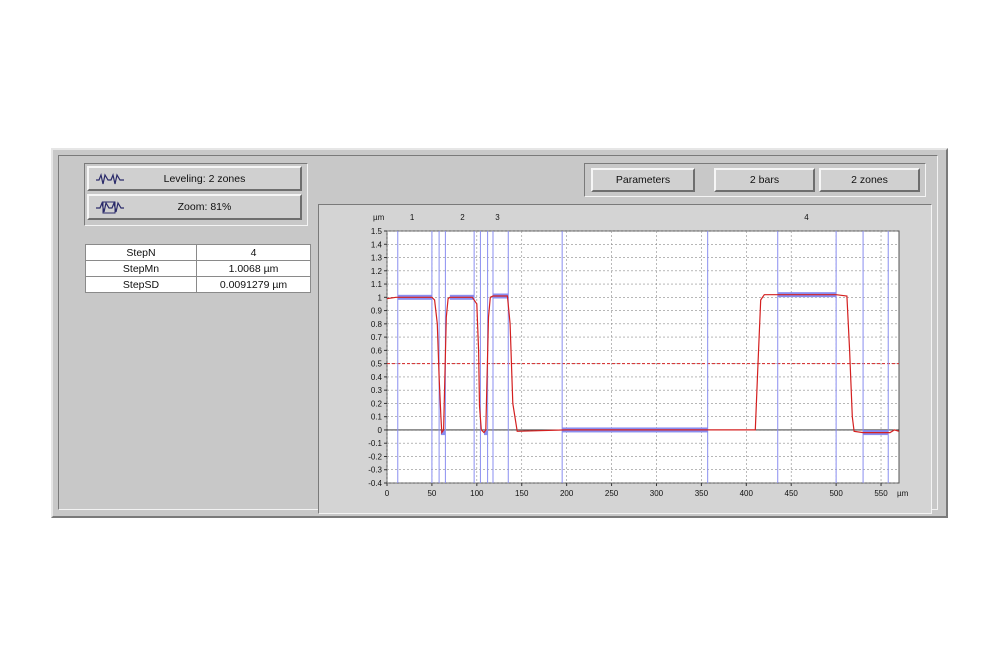 Image resolution: width=1000 pixels, height=668 pixels. What do you see at coordinates (110, 207) in the screenshot?
I see `zoom-wave-icon` at bounding box center [110, 207].